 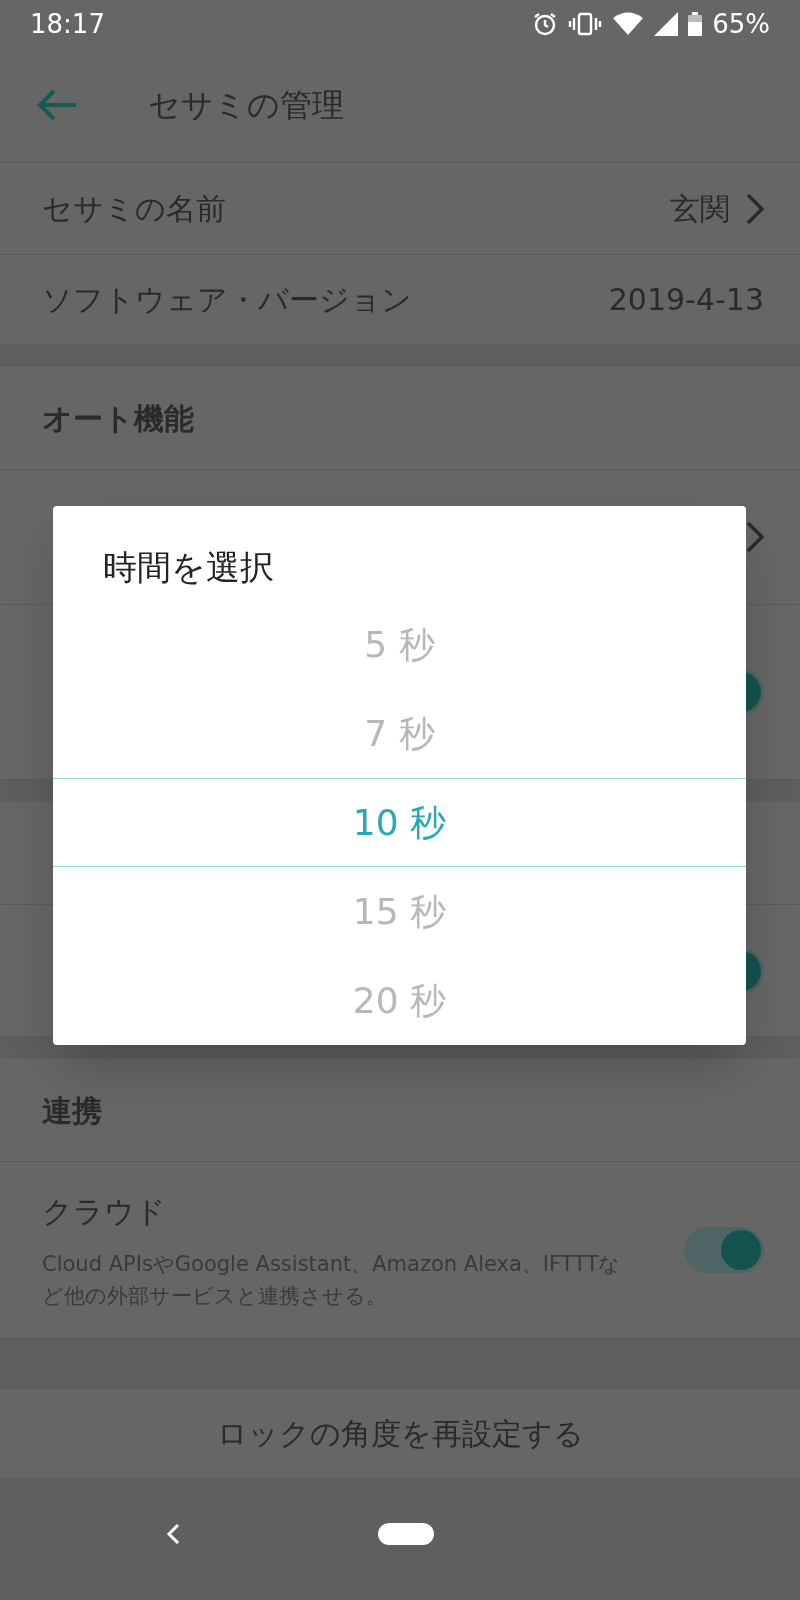 I want to click on setting-value: 玄関, so click(x=700, y=209).